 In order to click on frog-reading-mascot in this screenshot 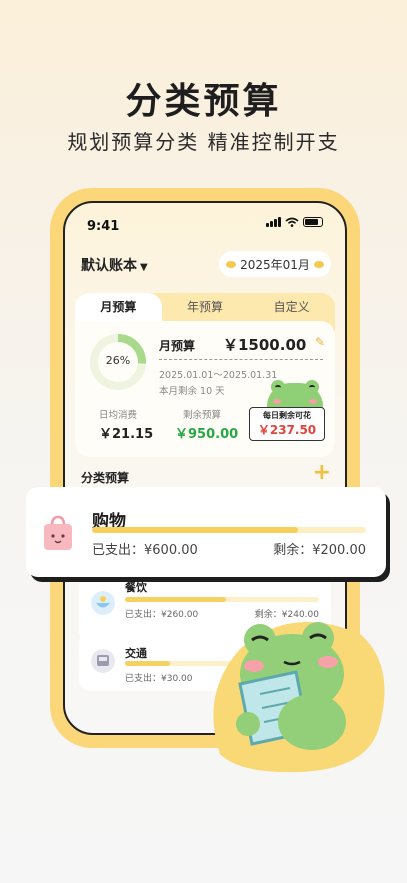, I will do `click(299, 697)`.